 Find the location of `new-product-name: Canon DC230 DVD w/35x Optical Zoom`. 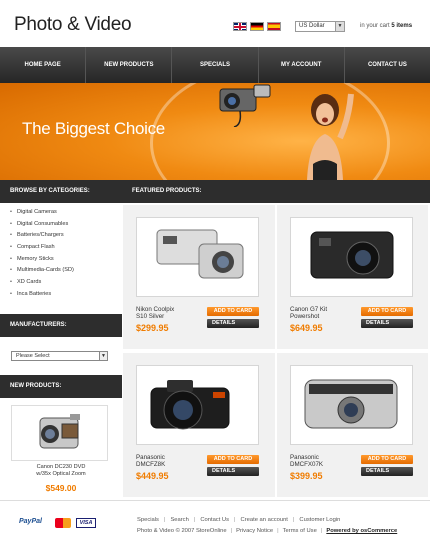

new-product-name: Canon DC230 DVD w/35x Optical Zoom is located at coordinates (61, 471).